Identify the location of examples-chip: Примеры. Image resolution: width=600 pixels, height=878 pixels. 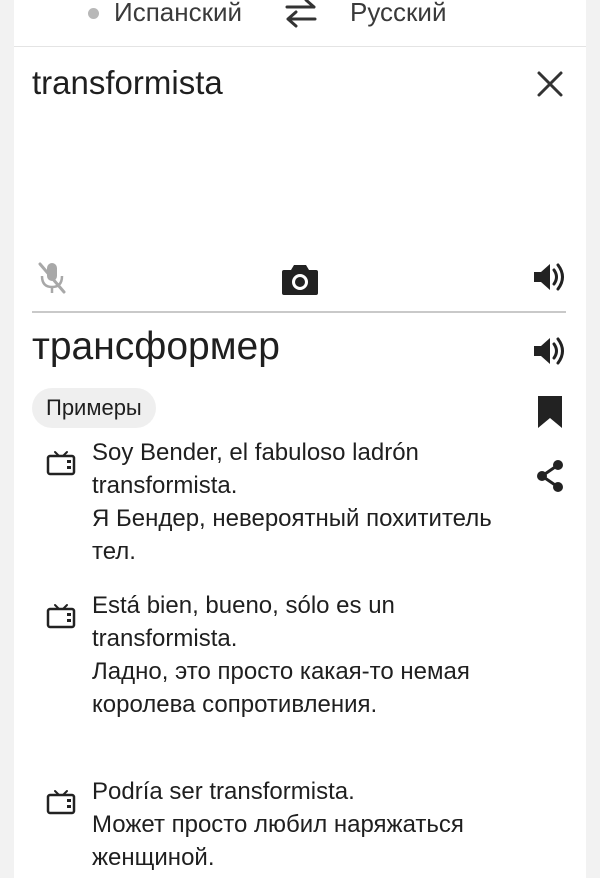
(94, 408).